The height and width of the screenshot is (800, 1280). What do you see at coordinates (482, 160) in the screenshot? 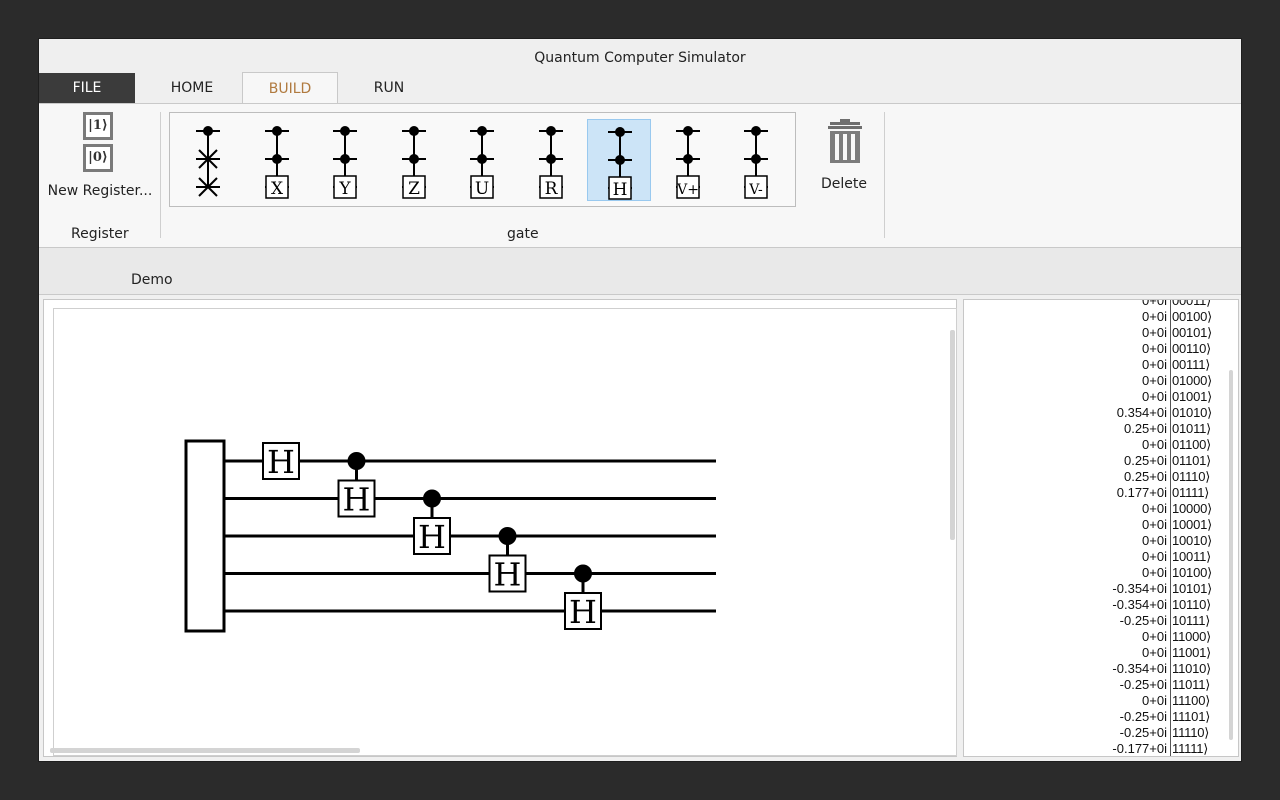
I see `gate-button-cu: U` at bounding box center [482, 160].